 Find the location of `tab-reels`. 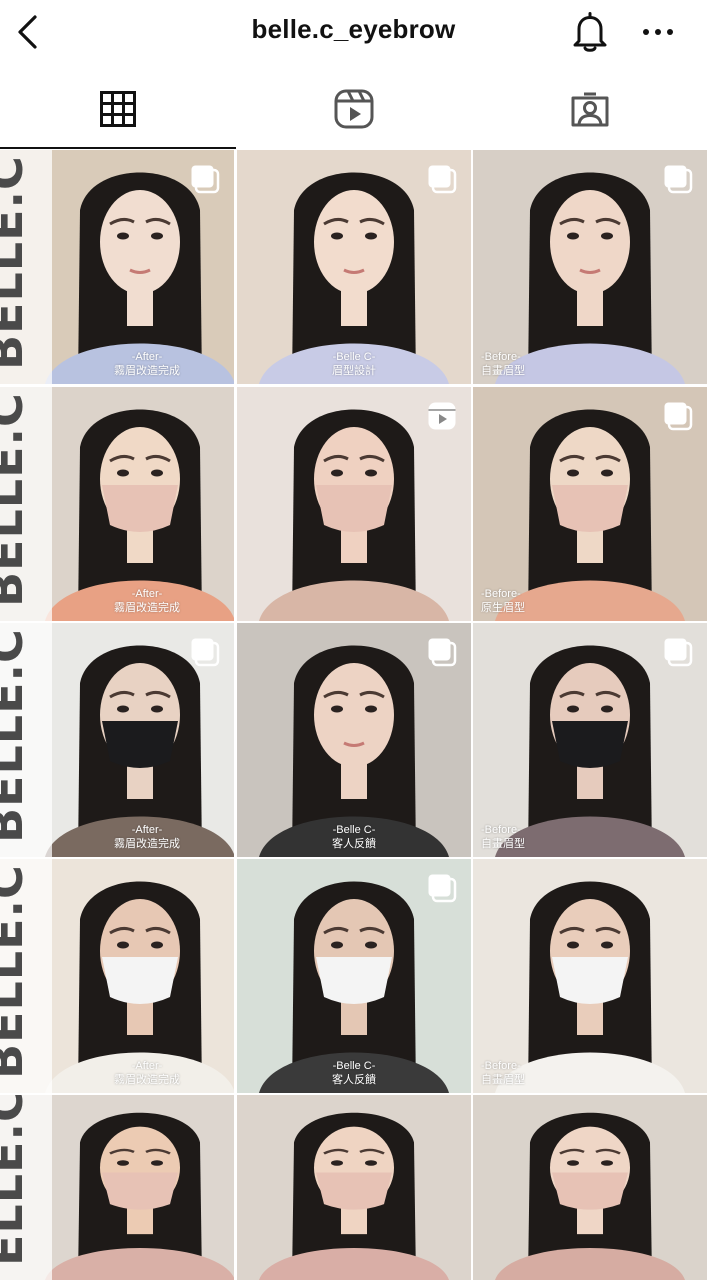

tab-reels is located at coordinates (354, 109).